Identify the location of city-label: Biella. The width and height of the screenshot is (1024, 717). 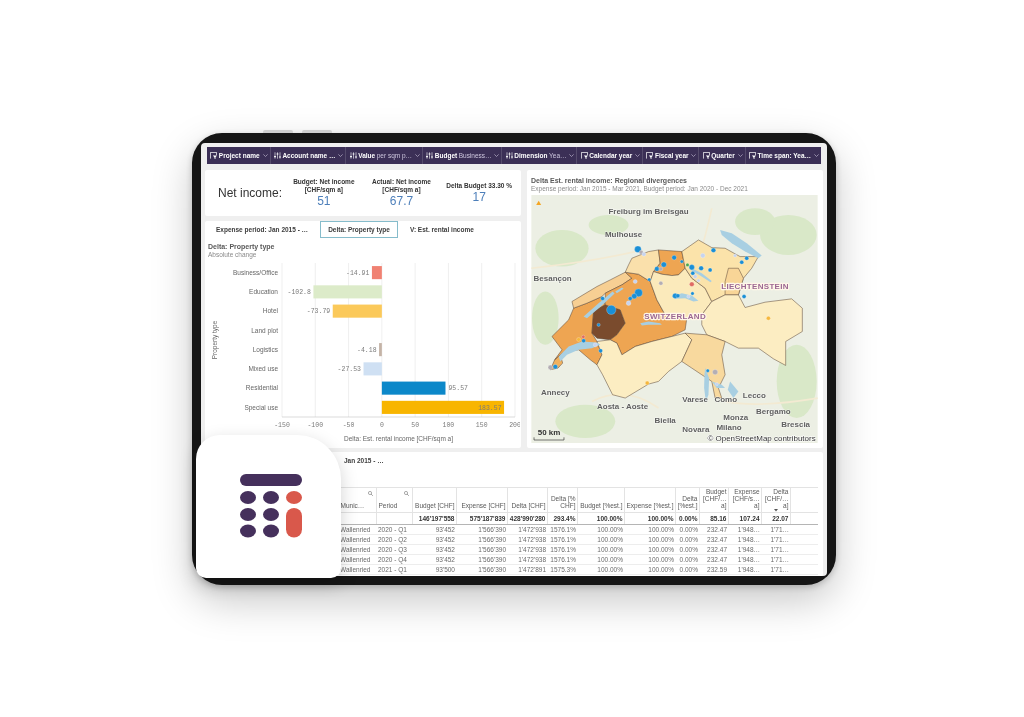
(665, 421).